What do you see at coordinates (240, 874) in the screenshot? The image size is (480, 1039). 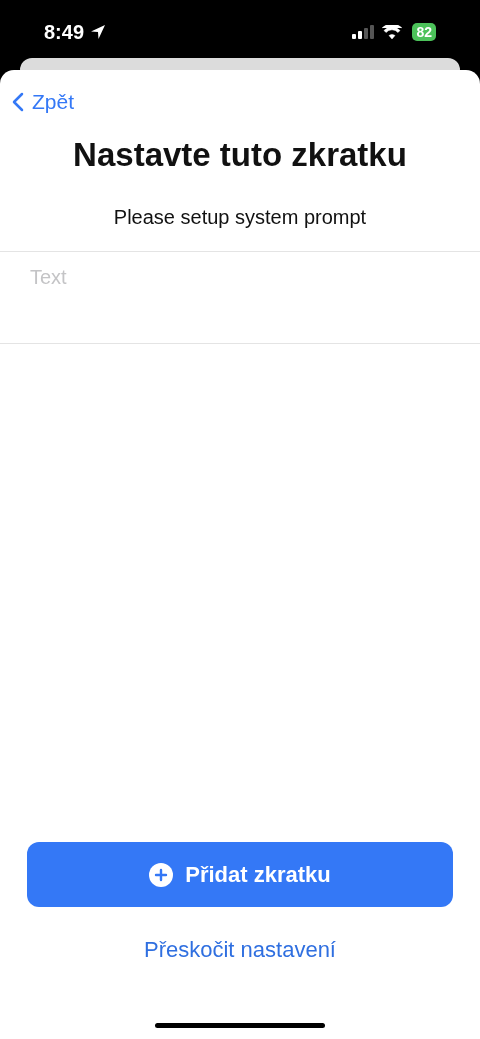 I see `add-shortcut-button: Přidat zkratku` at bounding box center [240, 874].